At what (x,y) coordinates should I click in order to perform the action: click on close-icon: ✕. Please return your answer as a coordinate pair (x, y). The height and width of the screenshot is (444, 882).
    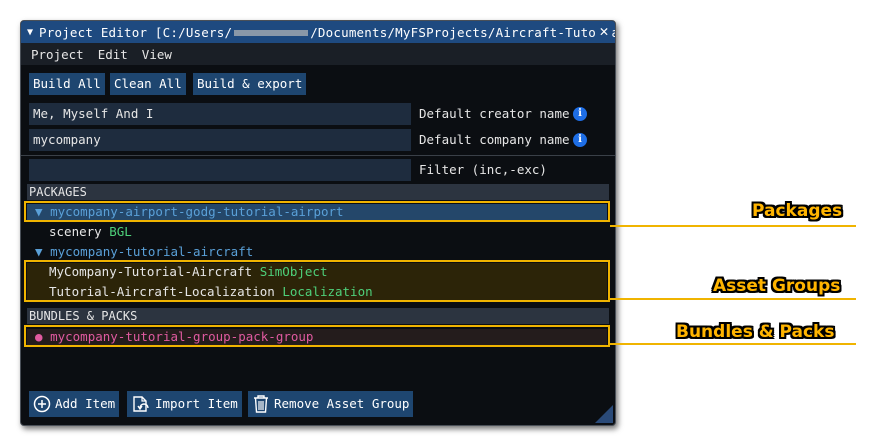
    Looking at the image, I should click on (604, 31).